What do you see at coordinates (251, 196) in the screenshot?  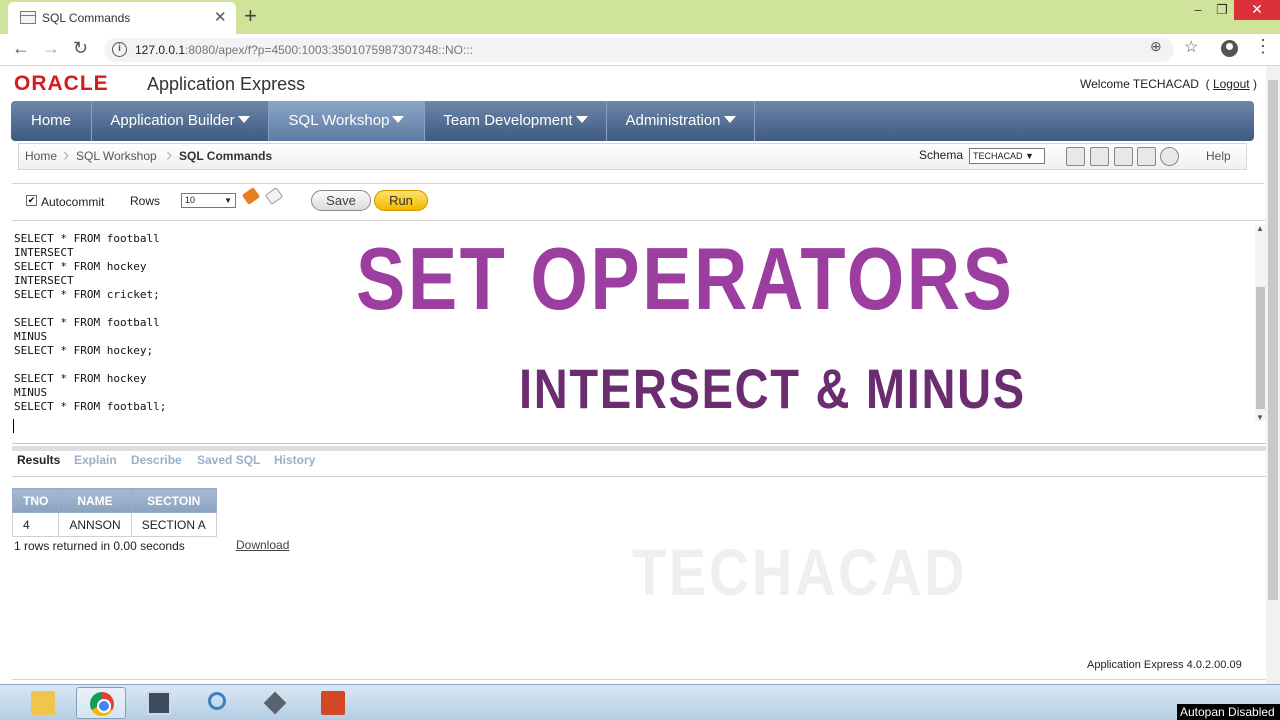 I see `clear-icon` at bounding box center [251, 196].